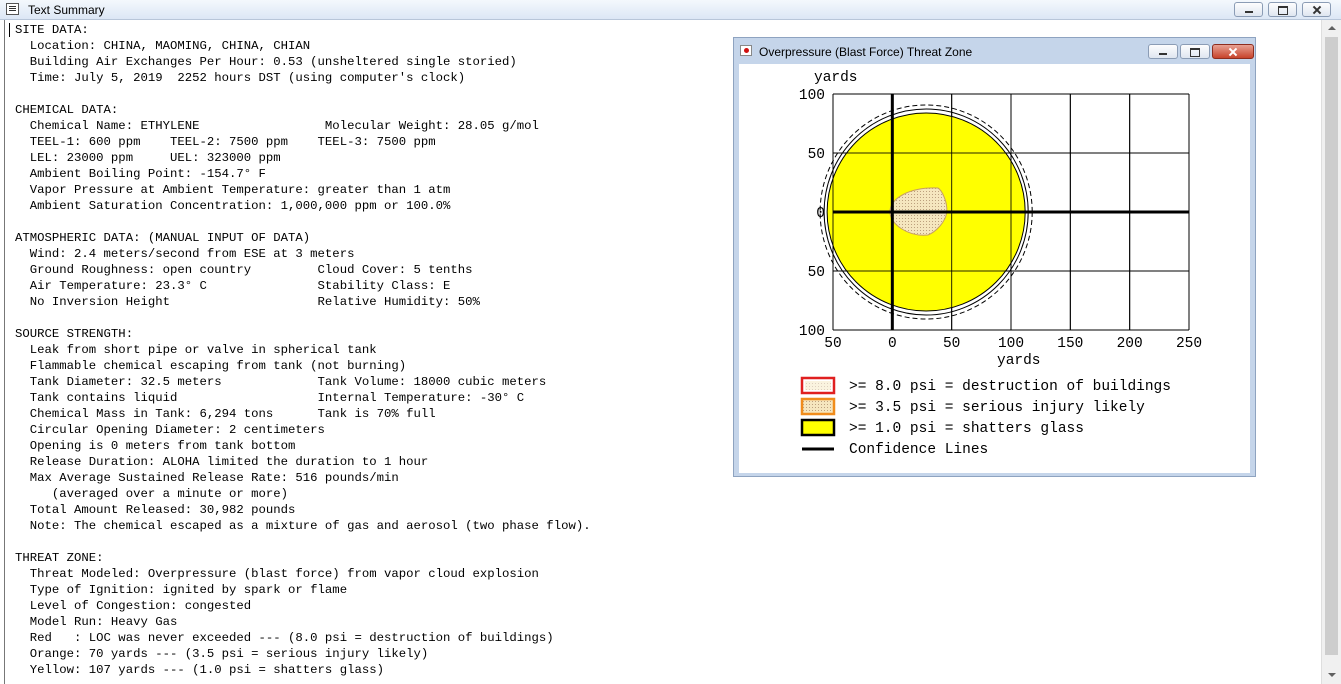 The height and width of the screenshot is (684, 1341). I want to click on x-unit-label: yards, so click(1019, 361).